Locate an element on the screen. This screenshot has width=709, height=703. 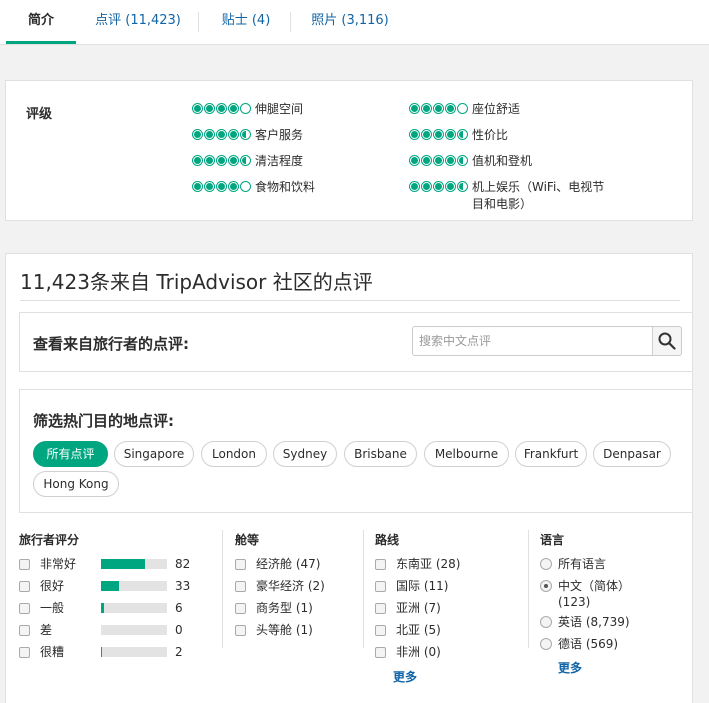
traveler-rating-label: 很好 is located at coordinates (52, 586).